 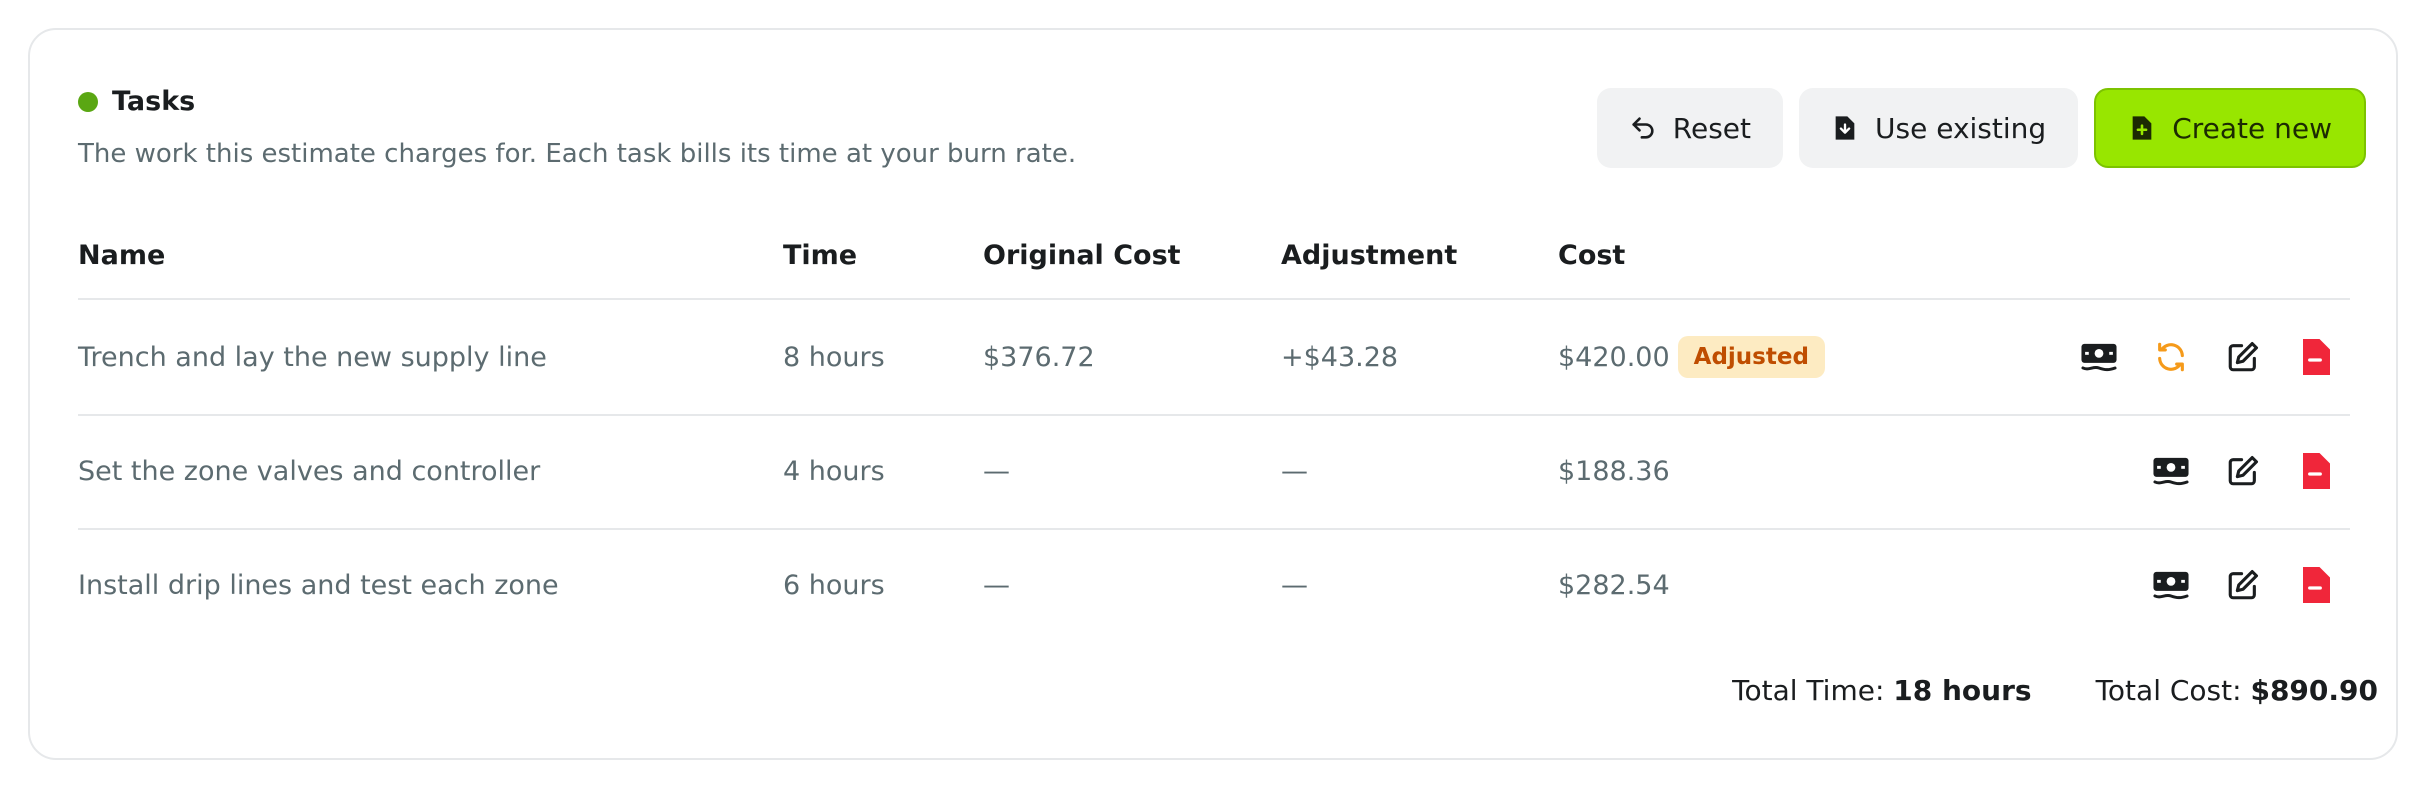 What do you see at coordinates (1751, 357) in the screenshot?
I see `adjusted-badge: Adjusted` at bounding box center [1751, 357].